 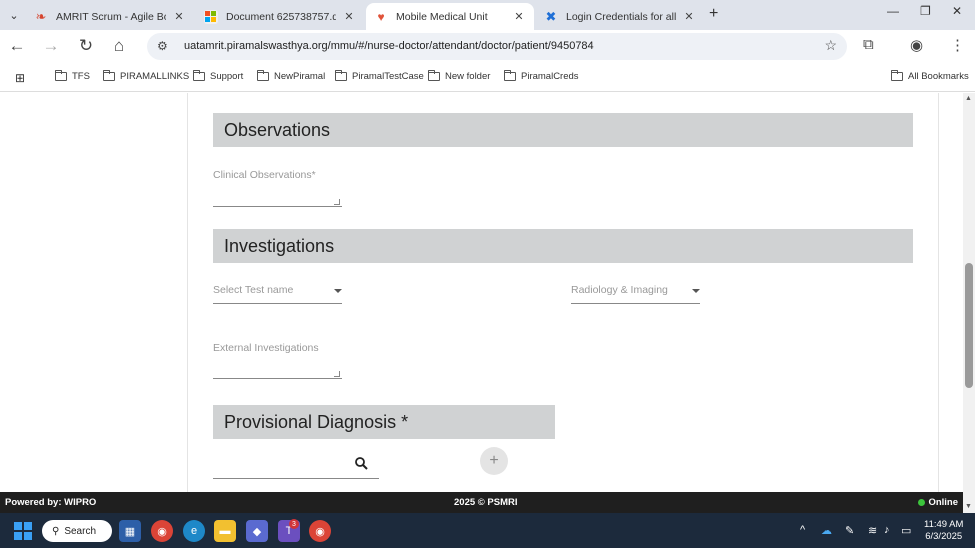 What do you see at coordinates (887, 530) in the screenshot?
I see `volume-icon: ♪` at bounding box center [887, 530].